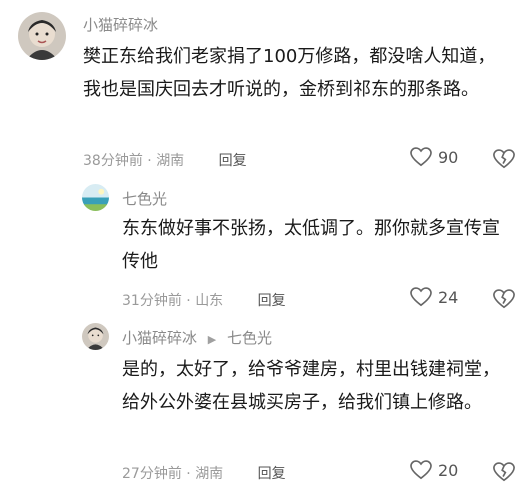  What do you see at coordinates (448, 157) in the screenshot?
I see `like-count: 90` at bounding box center [448, 157].